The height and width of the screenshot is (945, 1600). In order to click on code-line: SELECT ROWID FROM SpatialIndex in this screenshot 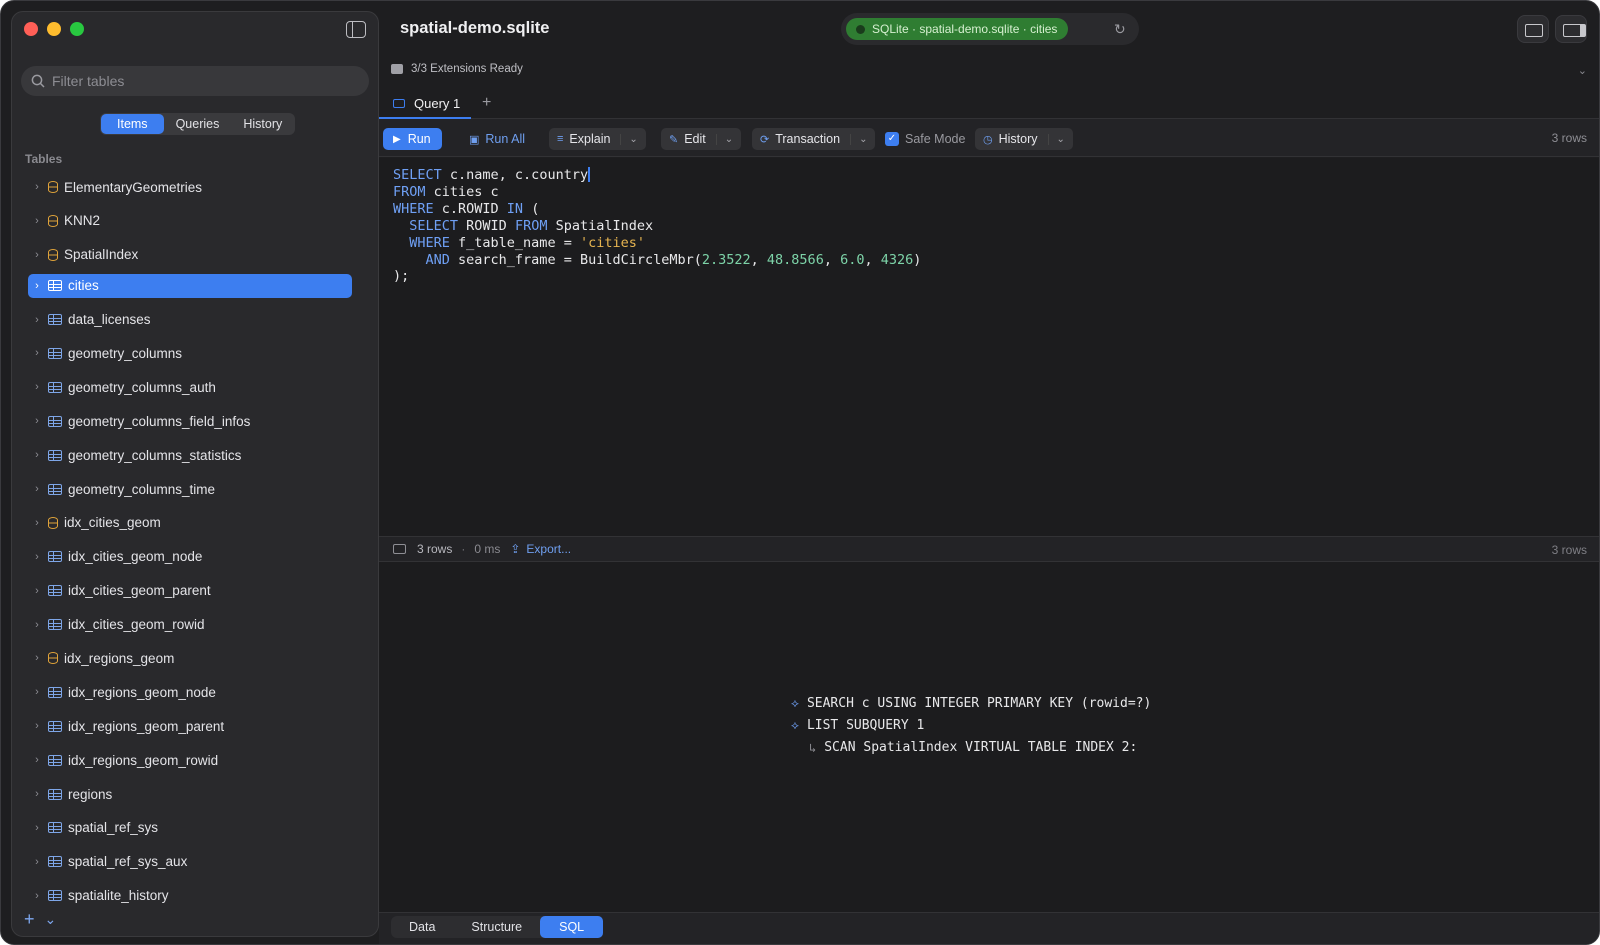, I will do `click(996, 226)`.